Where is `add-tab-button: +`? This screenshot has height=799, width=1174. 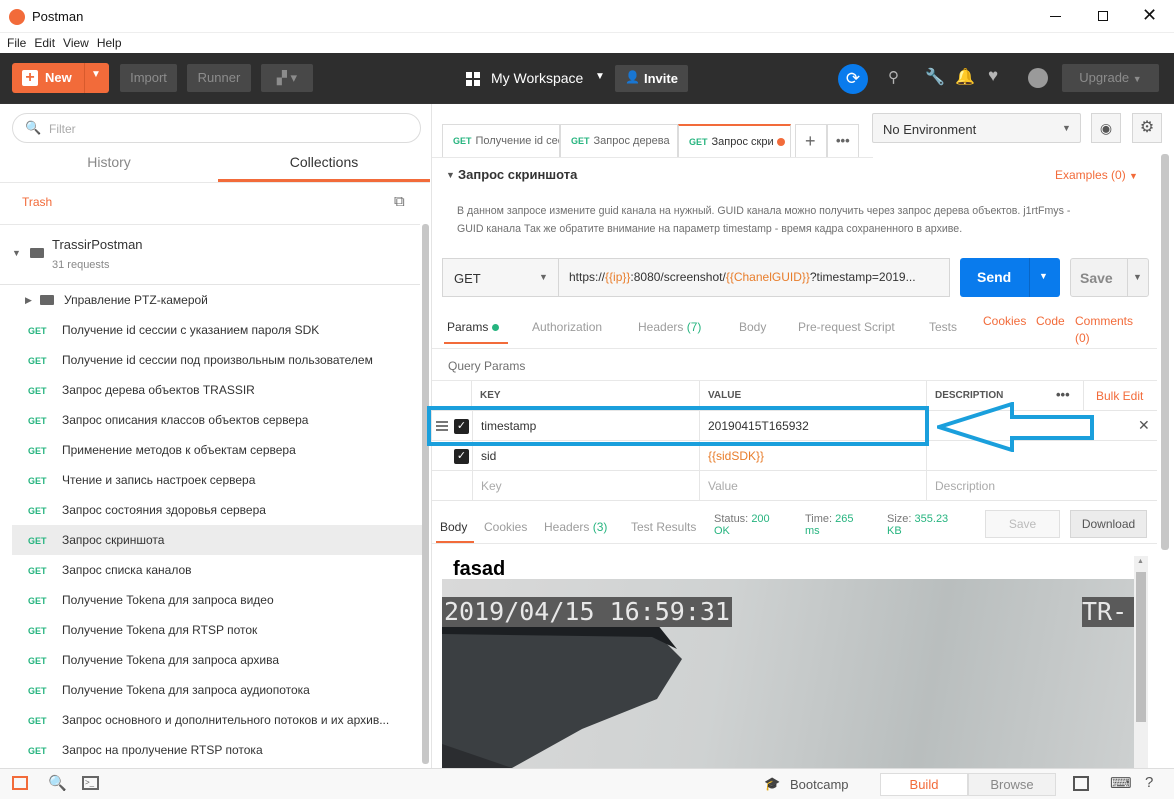
add-tab-button: + is located at coordinates (811, 140).